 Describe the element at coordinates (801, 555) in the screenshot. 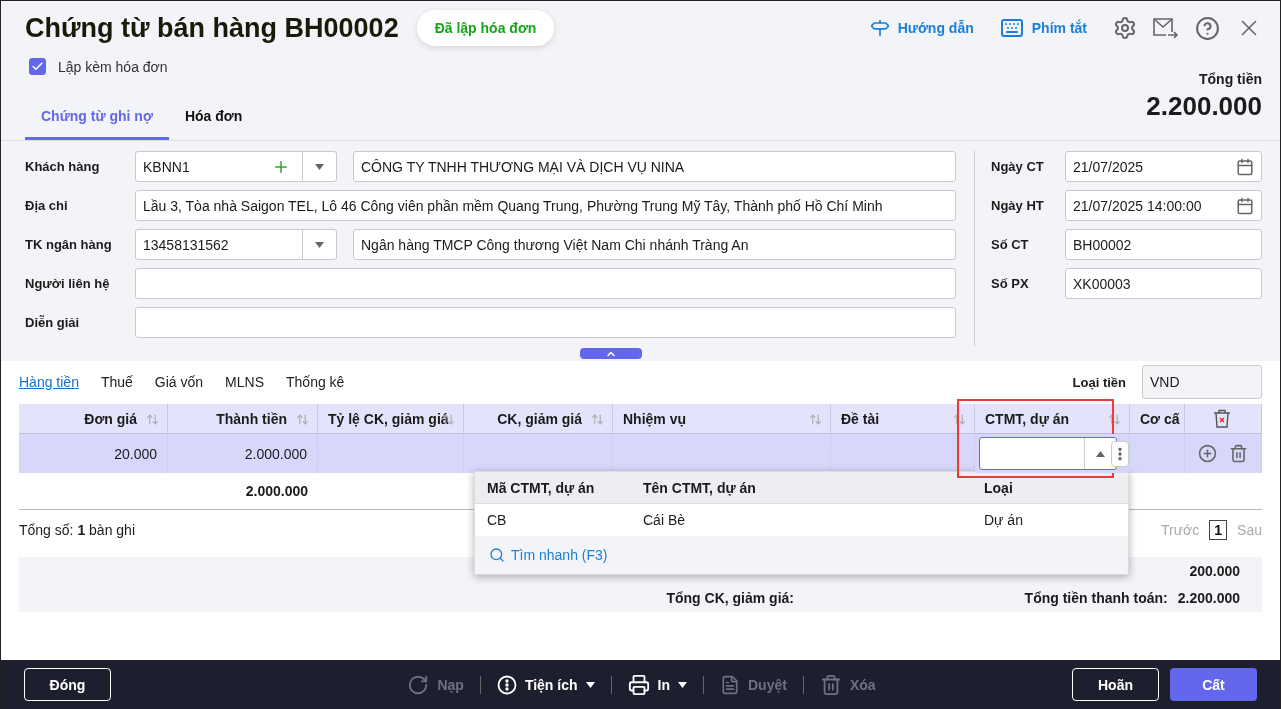

I see `quick-search-link: Tìm nhanh (F3)` at that location.